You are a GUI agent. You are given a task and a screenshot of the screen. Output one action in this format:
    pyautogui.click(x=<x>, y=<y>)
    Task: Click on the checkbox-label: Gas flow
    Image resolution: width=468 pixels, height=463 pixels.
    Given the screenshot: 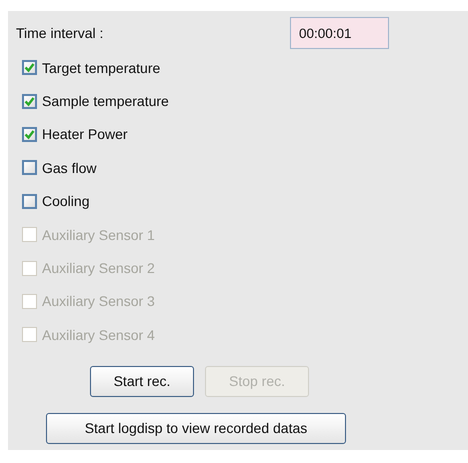 What is the action you would take?
    pyautogui.click(x=69, y=168)
    